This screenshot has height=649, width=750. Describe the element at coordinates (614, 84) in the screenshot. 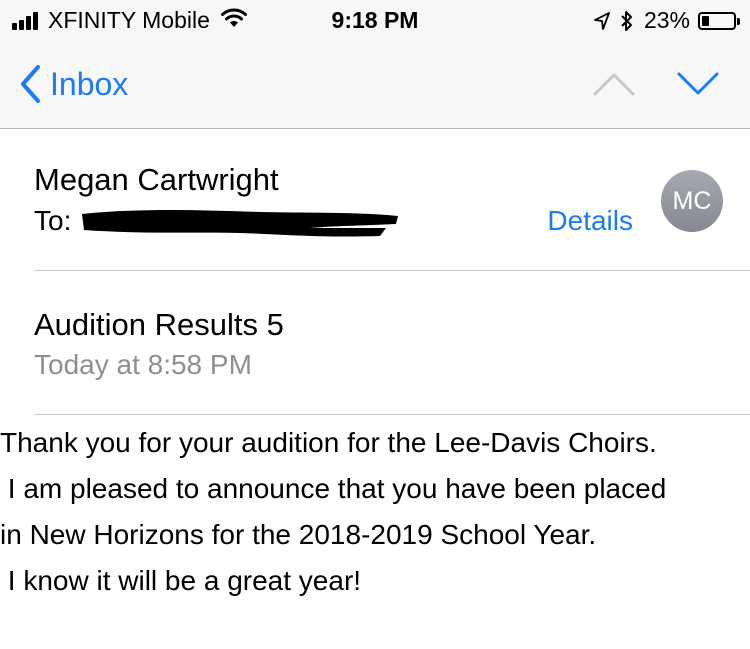

I see `chevron-up-icon` at that location.